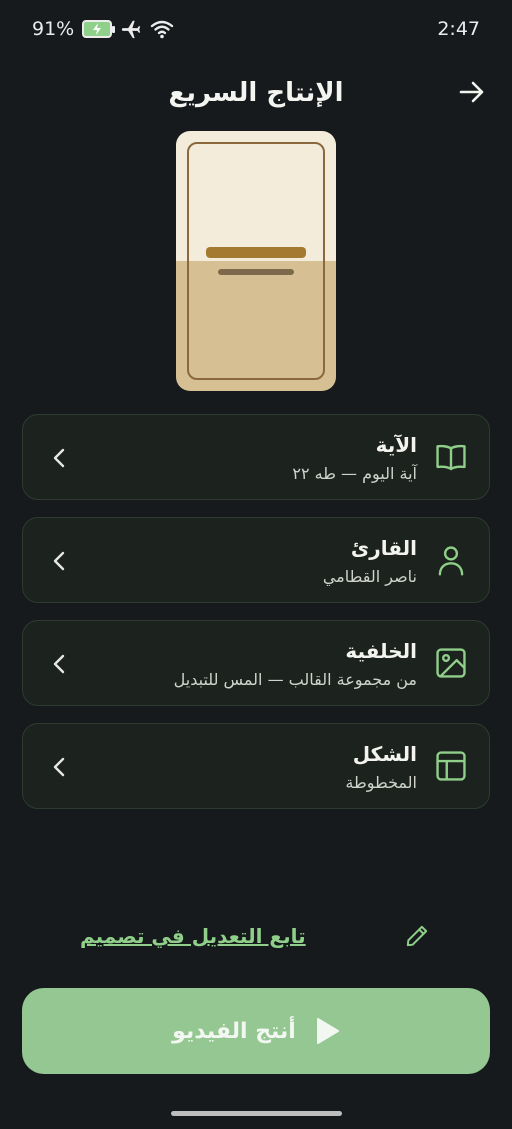  I want to click on background-card: الخلفية من مجموعة القالب — المس للتبديل, so click(256, 663).